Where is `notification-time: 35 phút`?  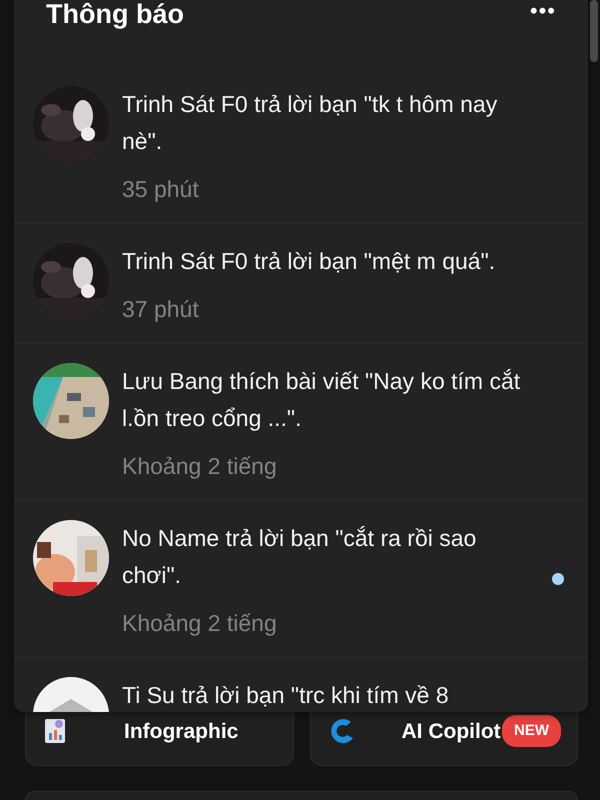 notification-time: 35 phút is located at coordinates (161, 189).